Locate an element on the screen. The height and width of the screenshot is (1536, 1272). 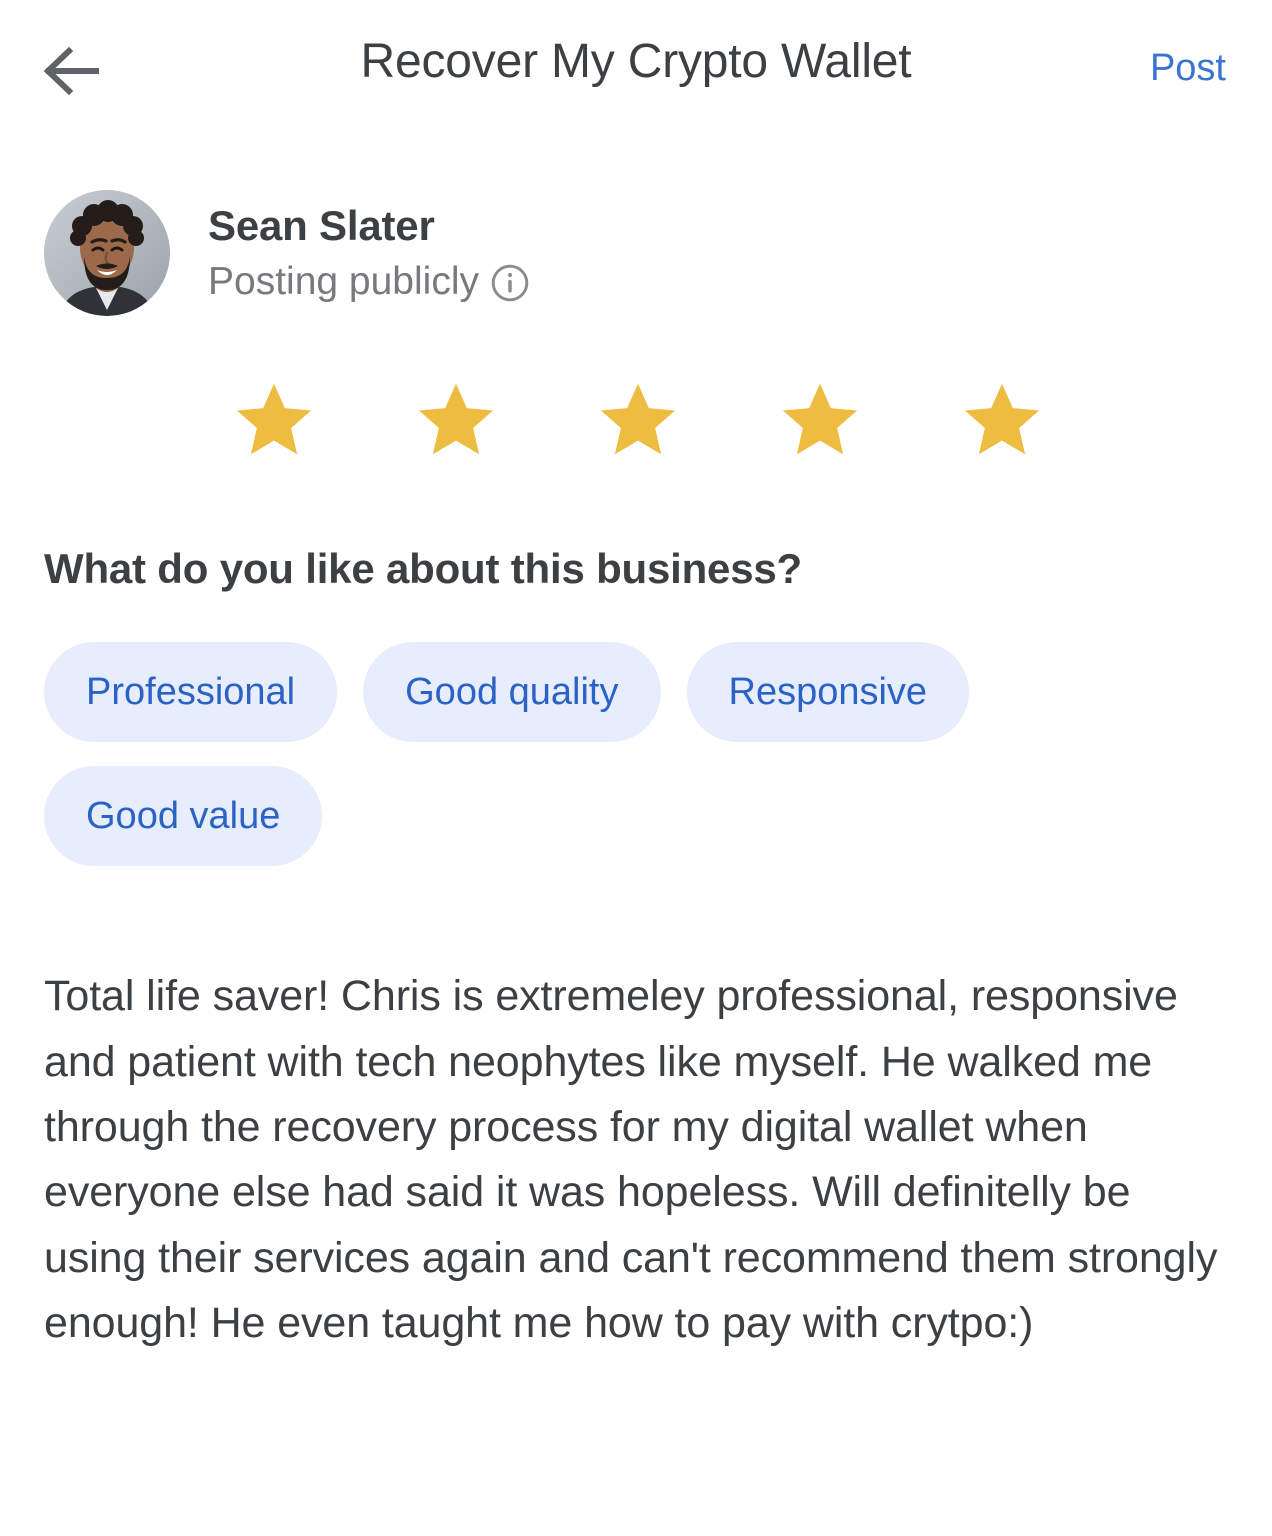
author-row: Sean Slater Posting publicly is located at coordinates (636, 229).